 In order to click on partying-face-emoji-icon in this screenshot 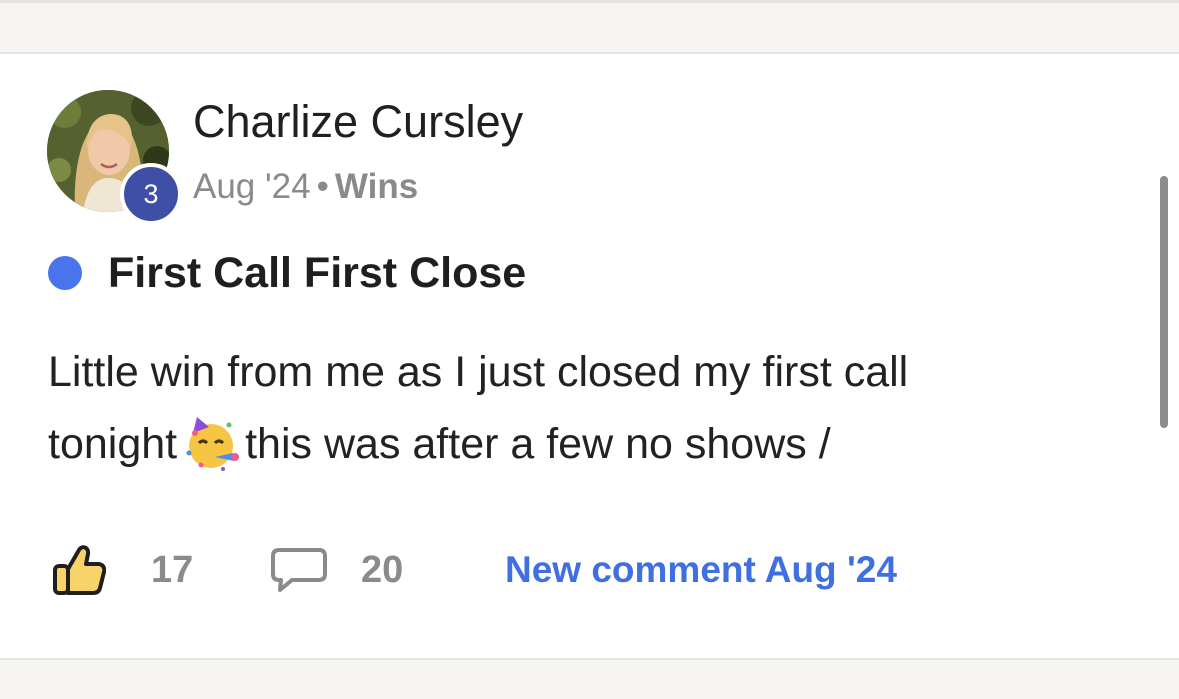, I will do `click(213, 443)`.